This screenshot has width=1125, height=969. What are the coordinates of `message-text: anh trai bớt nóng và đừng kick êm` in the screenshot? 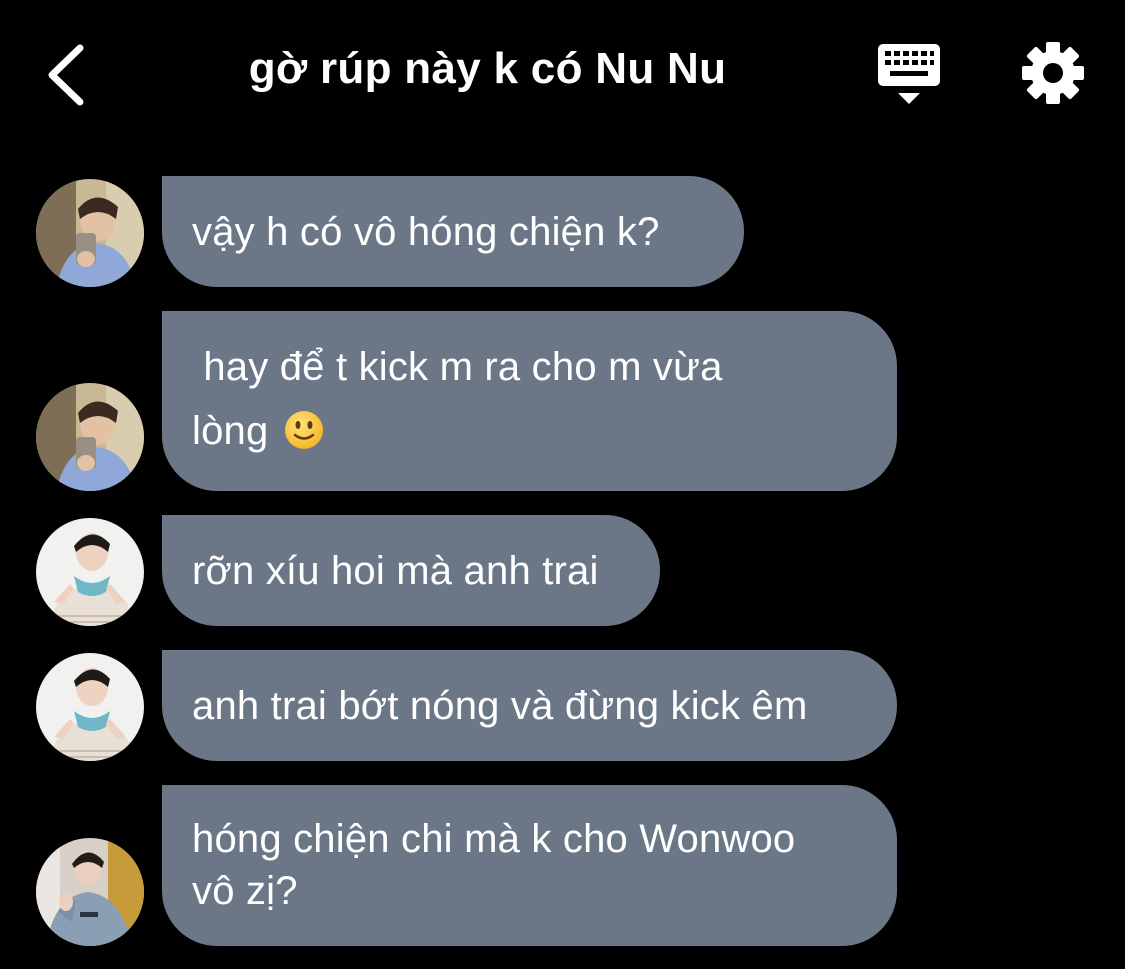 It's located at (500, 706).